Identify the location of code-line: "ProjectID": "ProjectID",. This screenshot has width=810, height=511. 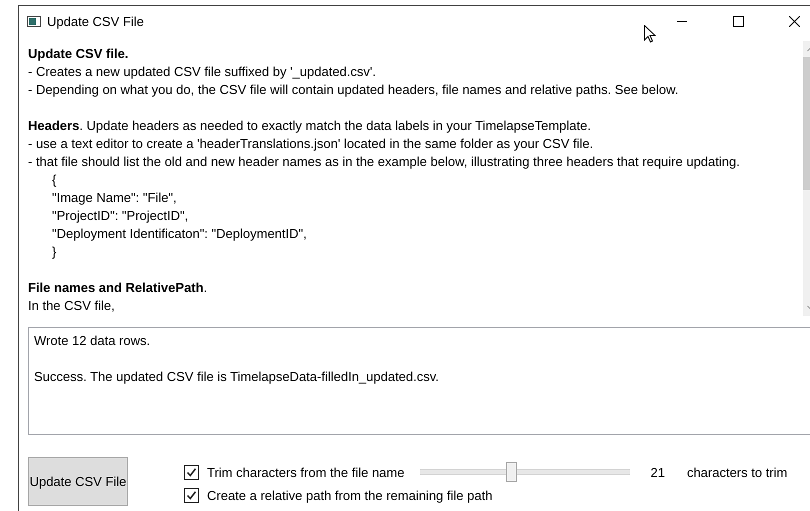
(120, 216).